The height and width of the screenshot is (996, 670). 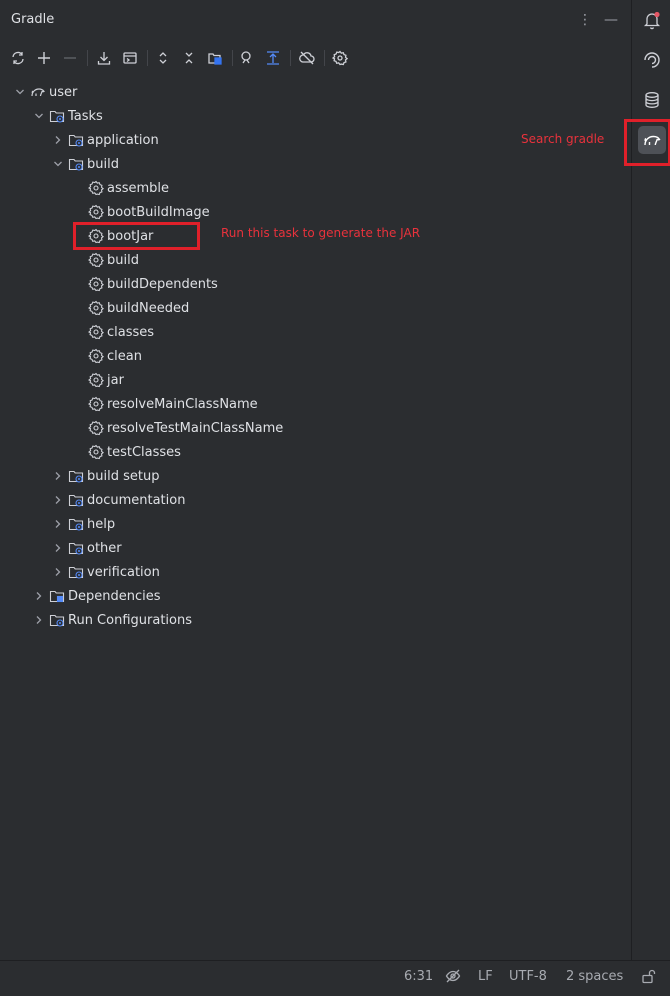 I want to click on read-only-eye-icon, so click(x=453, y=978).